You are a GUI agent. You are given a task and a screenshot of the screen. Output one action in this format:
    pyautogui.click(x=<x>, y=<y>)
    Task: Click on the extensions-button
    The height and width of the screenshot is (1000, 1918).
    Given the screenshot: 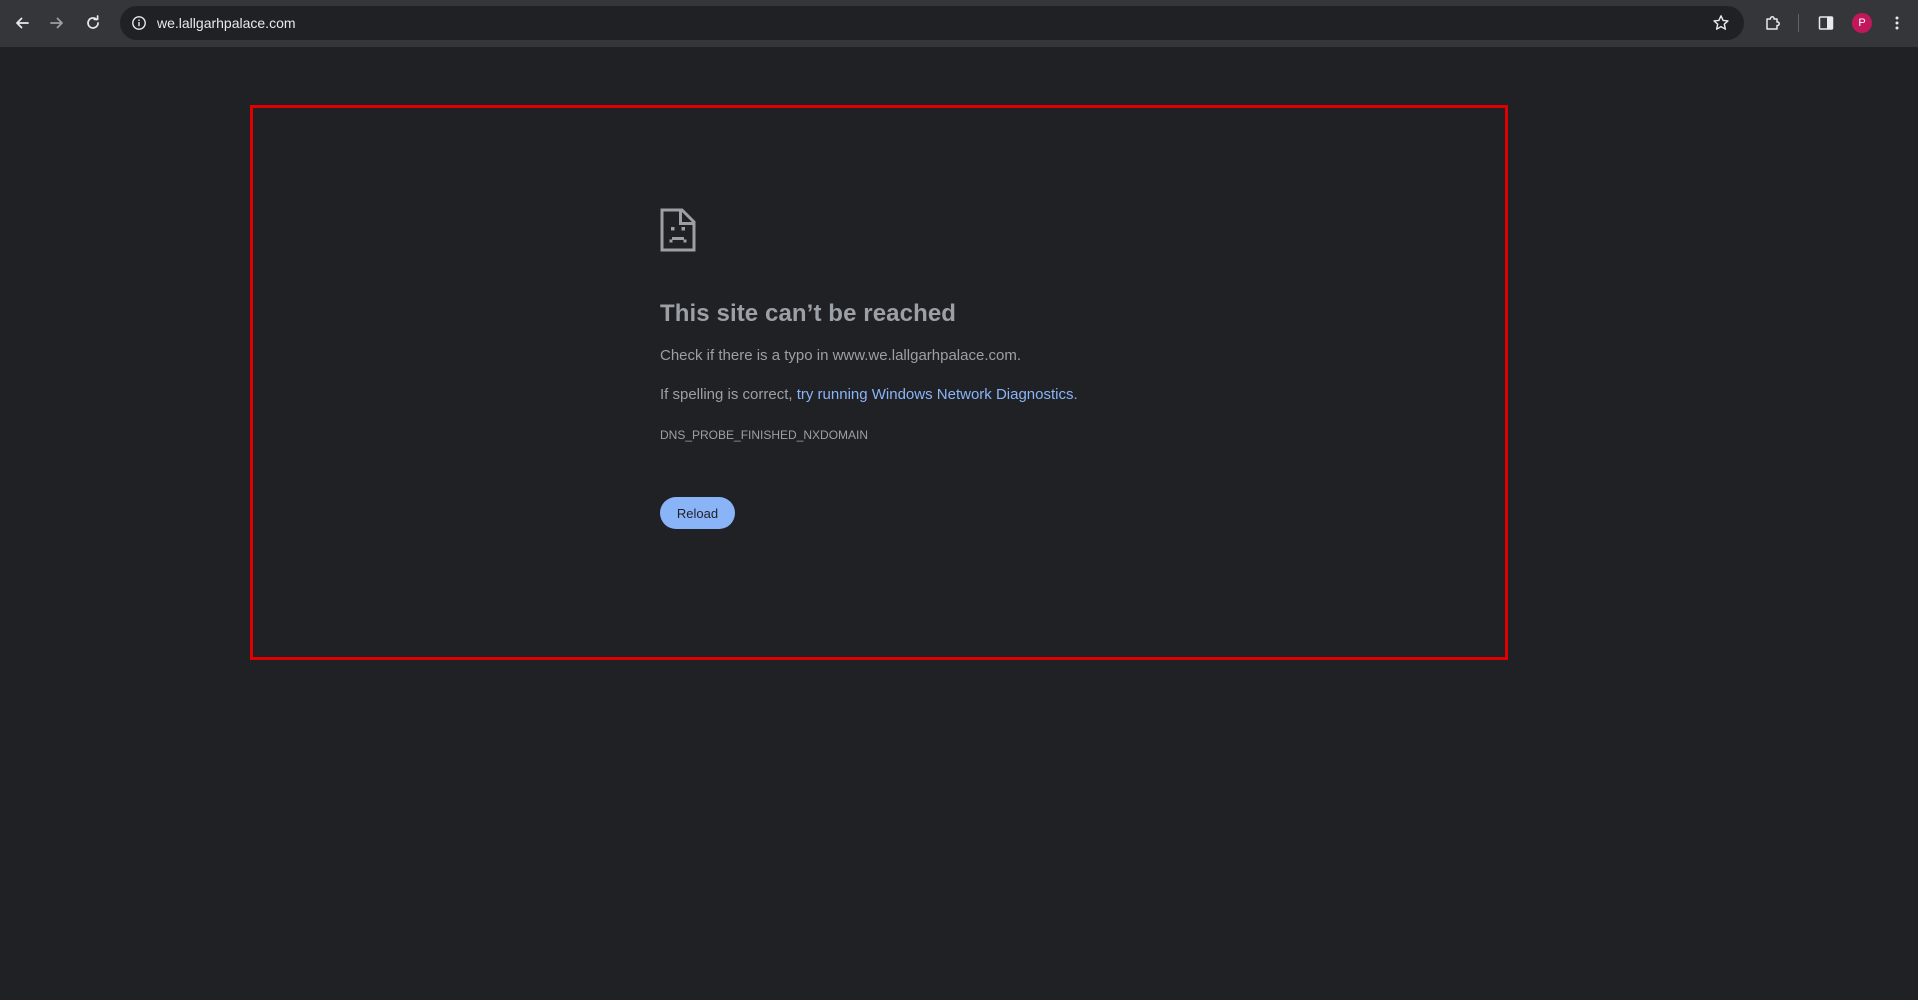 What is the action you would take?
    pyautogui.click(x=1773, y=23)
    